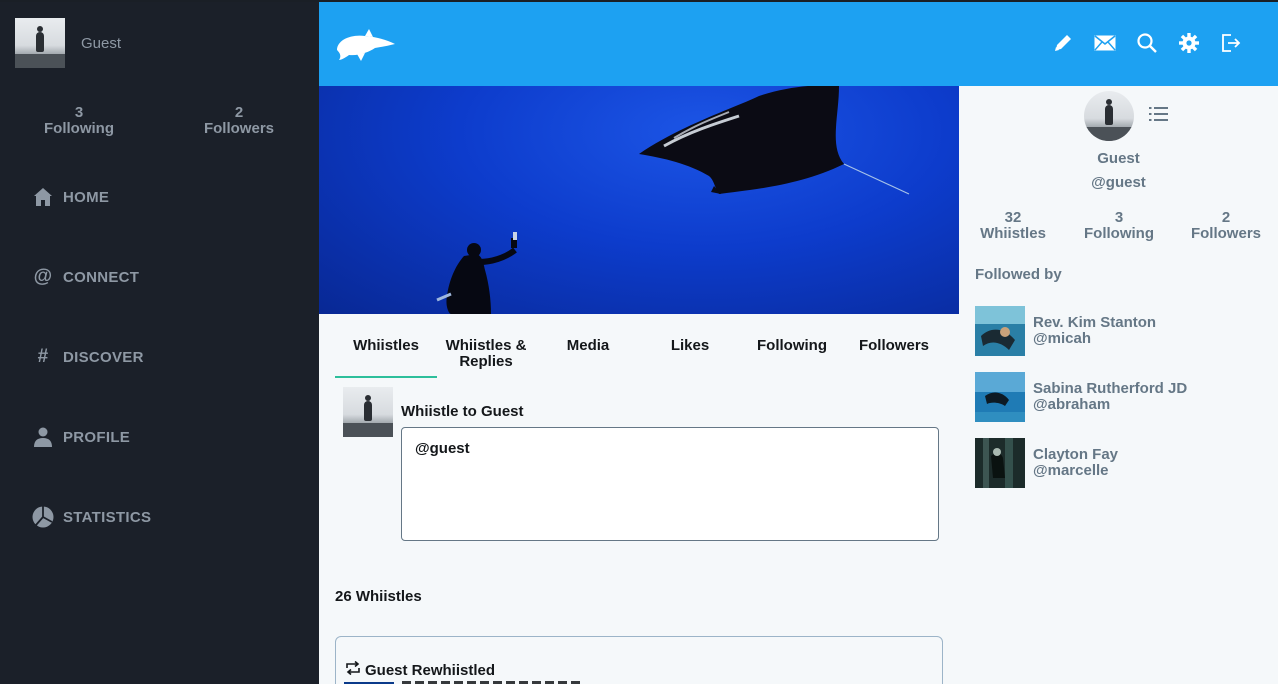  Describe the element at coordinates (68, 43) in the screenshot. I see `sidebar-user: Guest` at that location.